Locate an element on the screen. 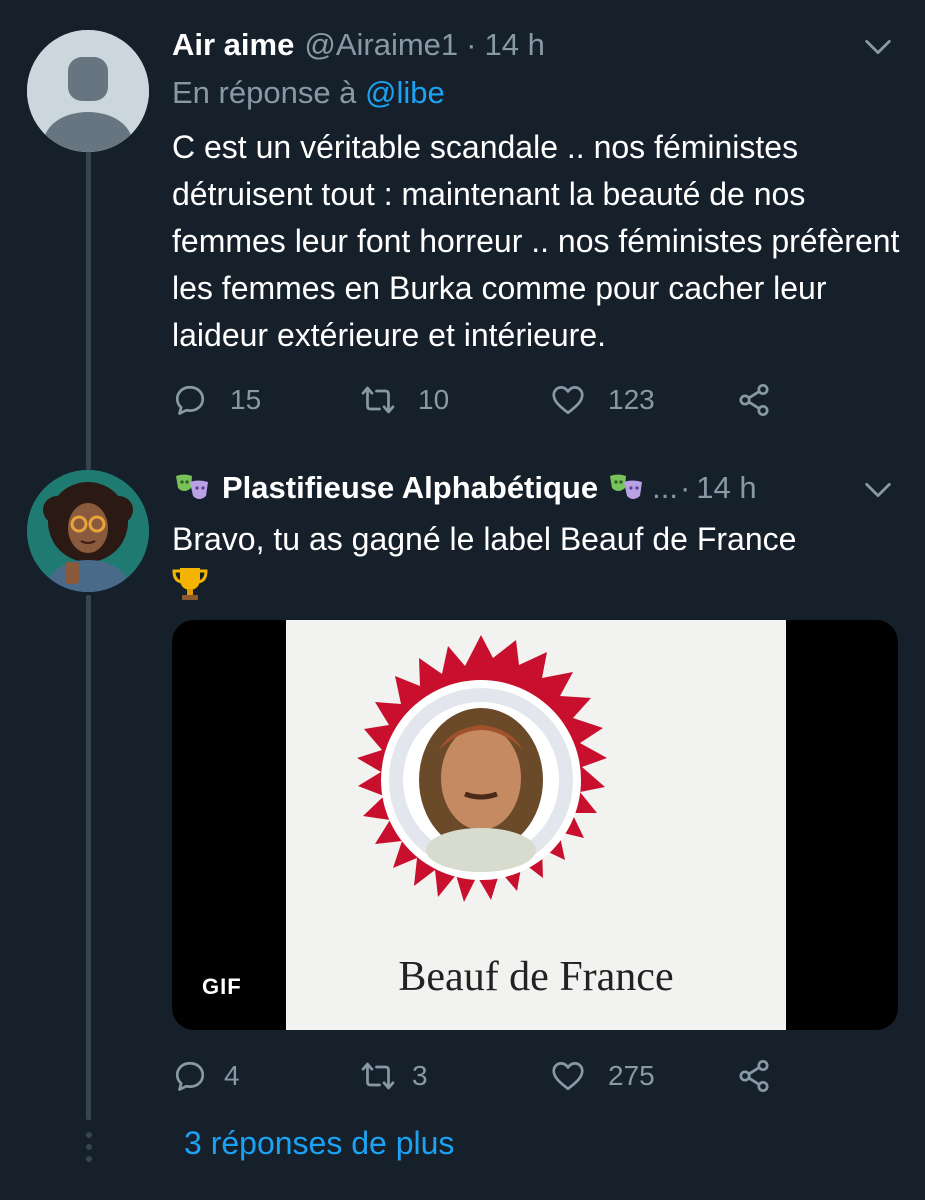 The image size is (925, 1200). reply-prefix: En réponse à is located at coordinates (269, 92).